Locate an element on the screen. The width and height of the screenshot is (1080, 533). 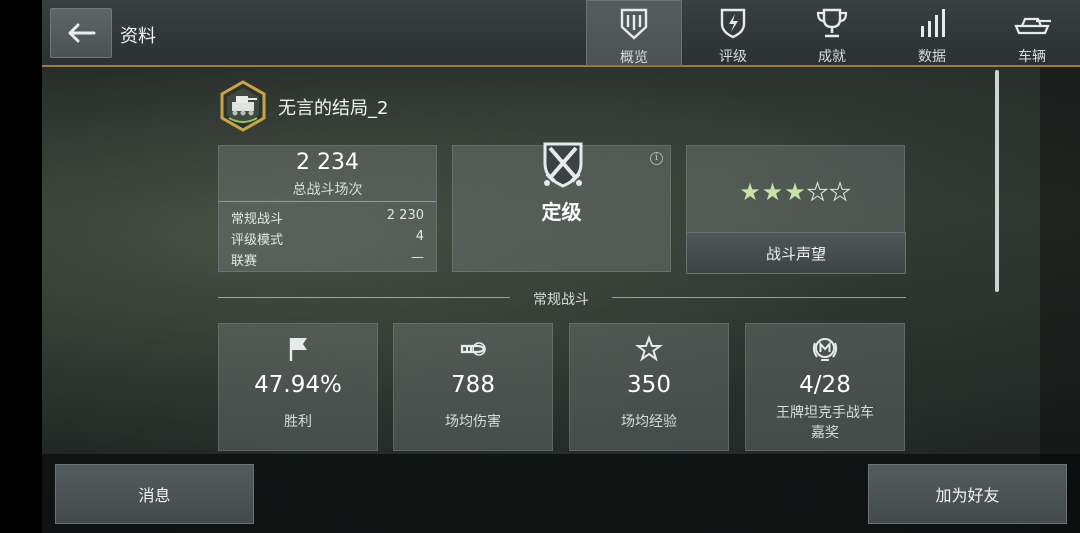
battles-row-value: — is located at coordinates (417, 257).